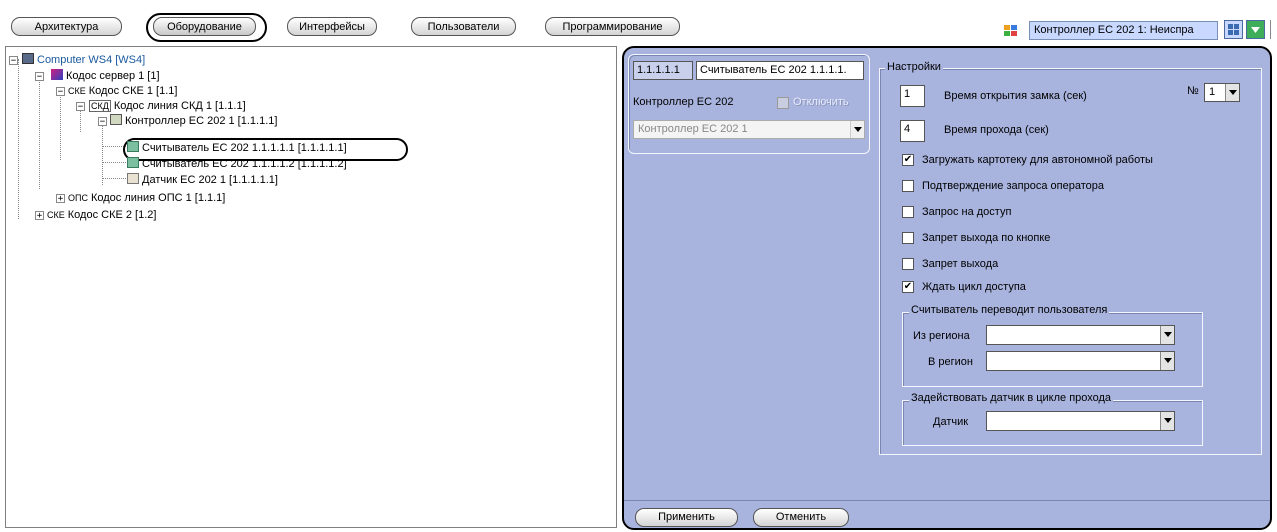  I want to click on status-box: Контроллер ЕС 202 1: Неиспра, so click(1123, 30).